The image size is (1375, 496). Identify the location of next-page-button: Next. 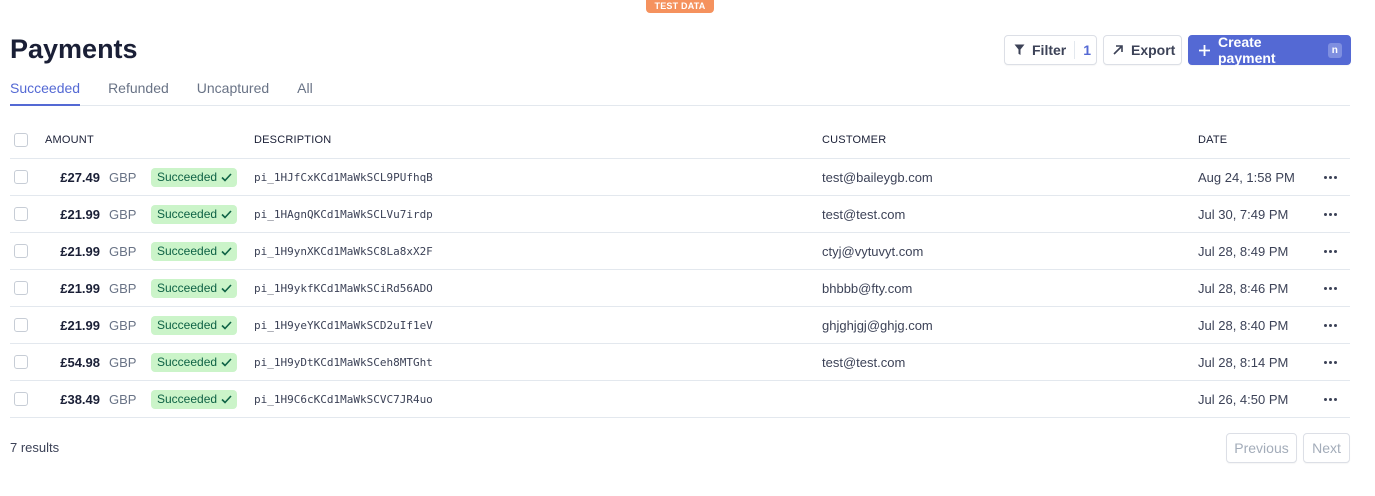
(1326, 448).